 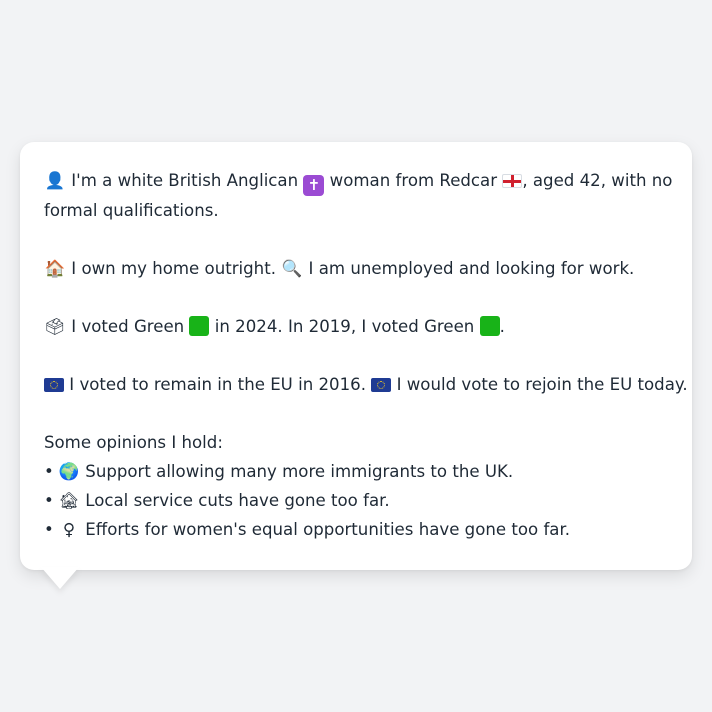 I want to click on speech-bubble-tail, so click(x=60, y=578).